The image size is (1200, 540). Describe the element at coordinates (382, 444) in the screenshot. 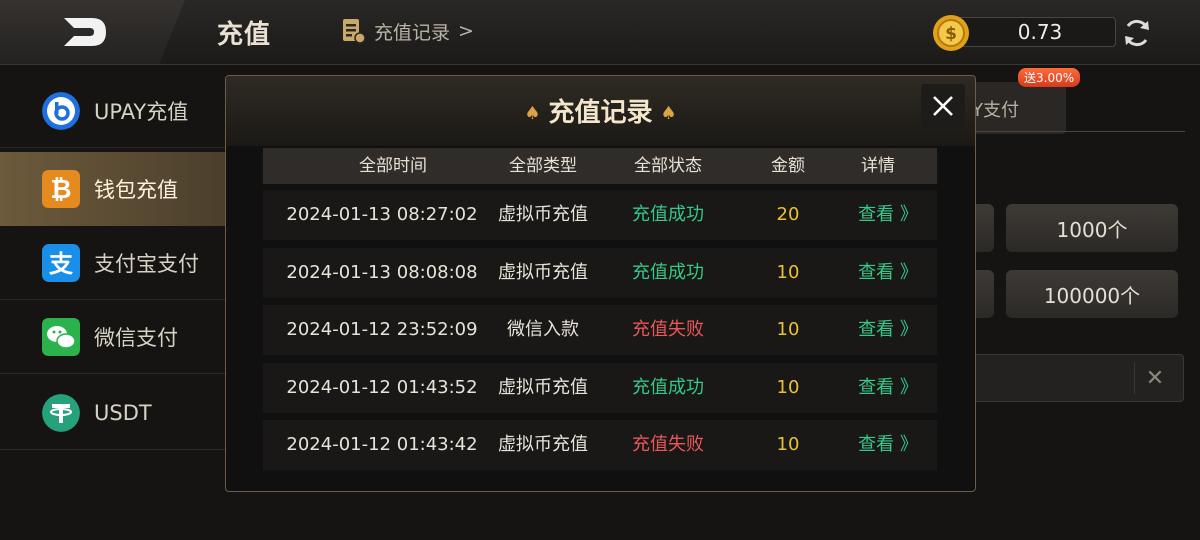

I see `row-time: 2024-01-12 01:43:42` at that location.